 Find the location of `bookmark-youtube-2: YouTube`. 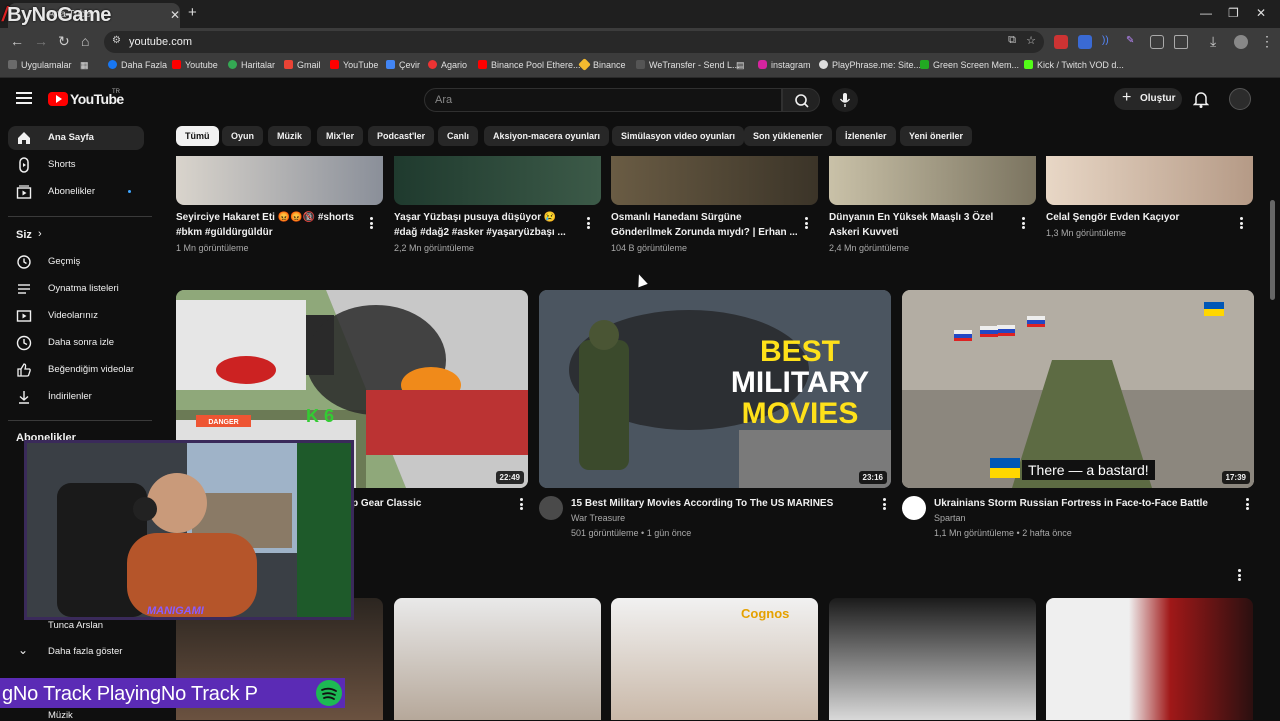

bookmark-youtube-2: YouTube is located at coordinates (354, 65).